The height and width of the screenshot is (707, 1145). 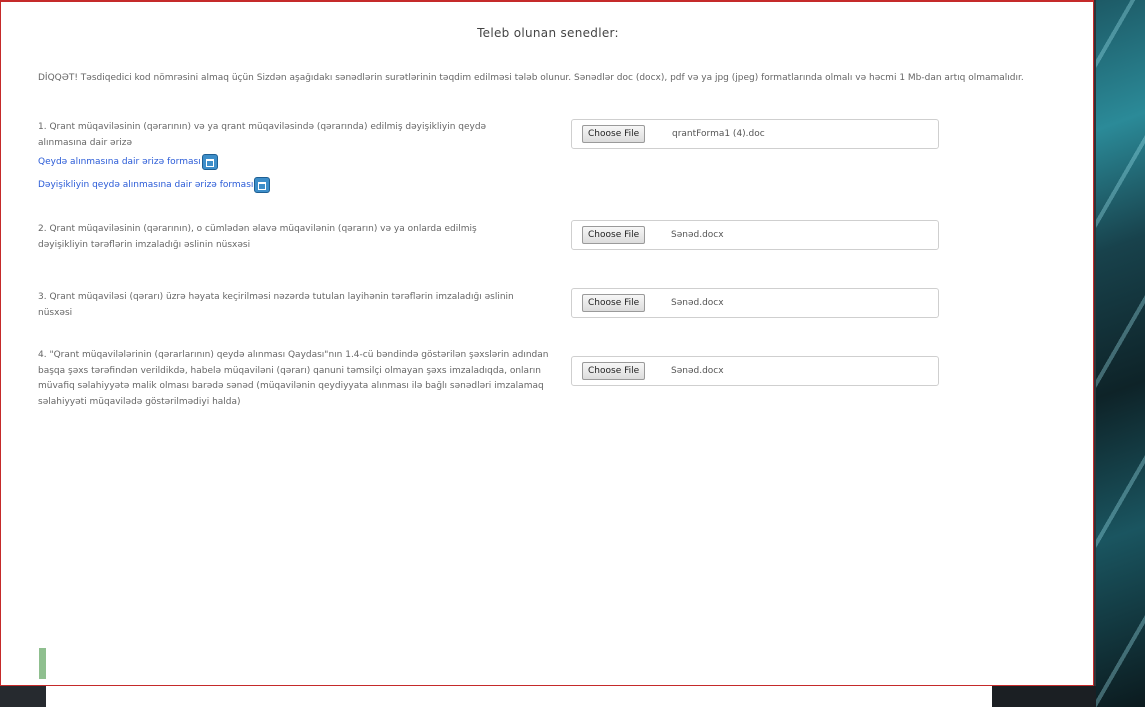 What do you see at coordinates (755, 303) in the screenshot?
I see `file-input-3: Choose File Sənəd.docx` at bounding box center [755, 303].